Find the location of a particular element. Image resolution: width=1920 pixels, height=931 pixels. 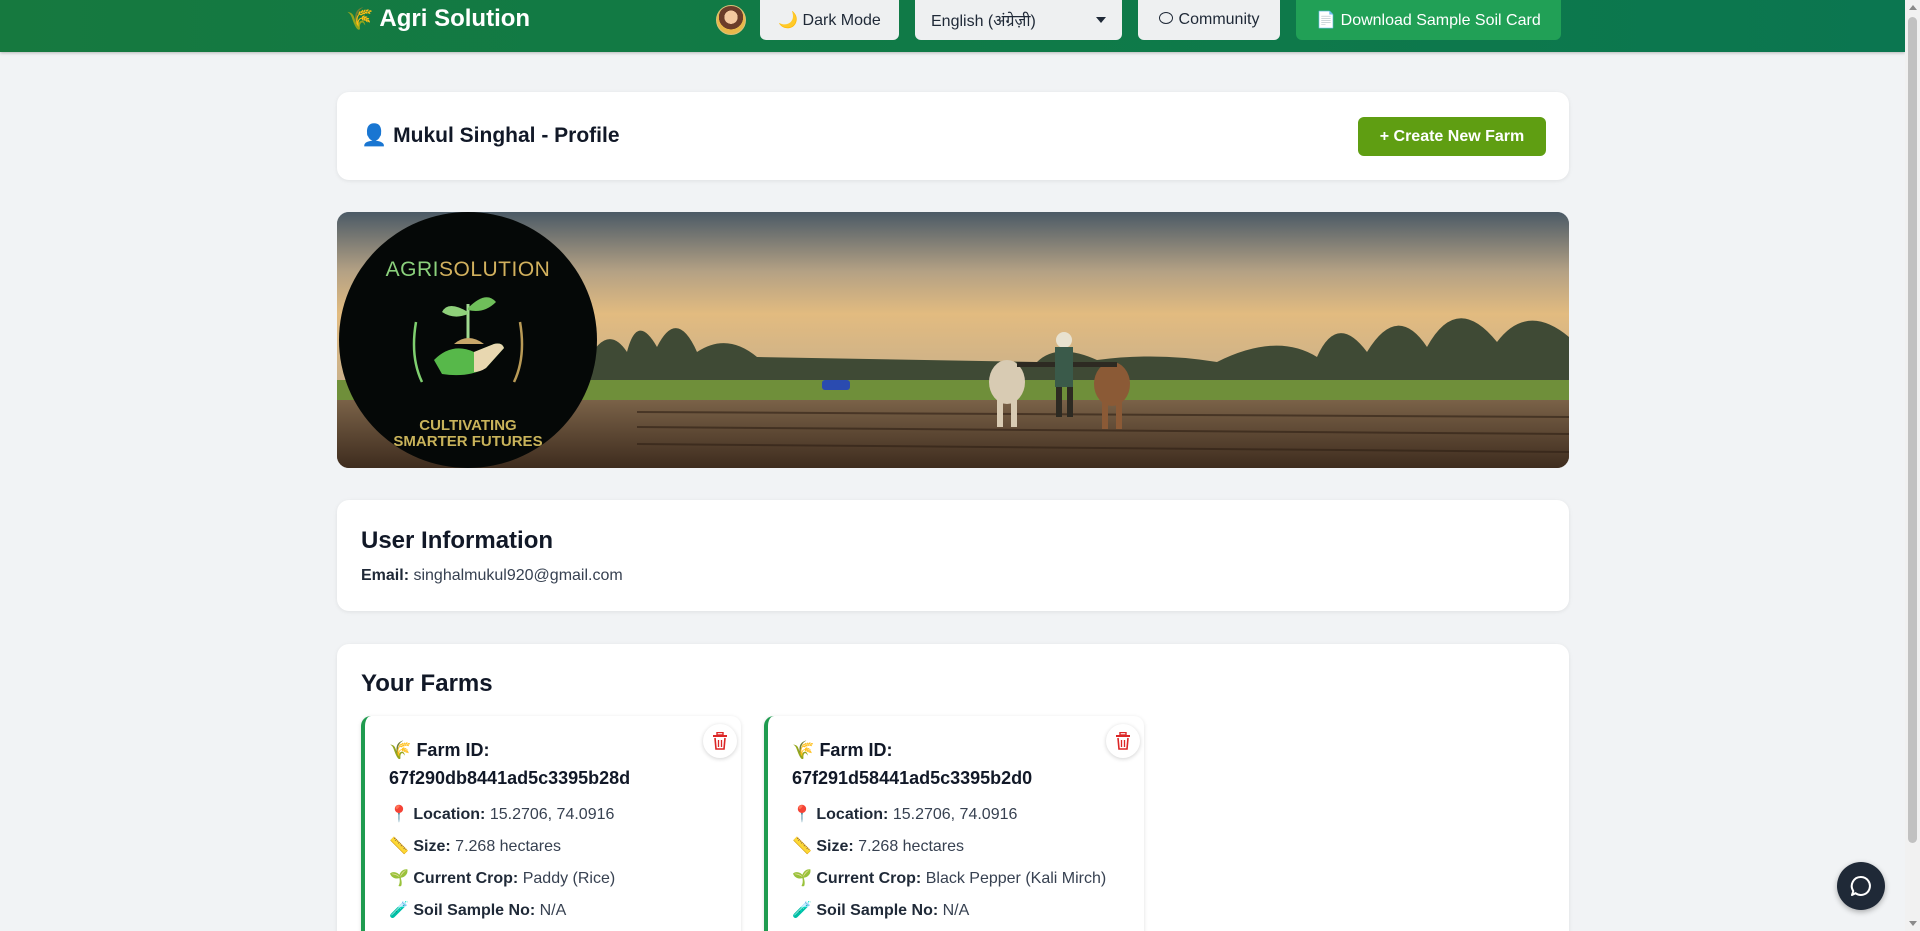

page-title: 👤 Mukul Singhal - Profile is located at coordinates (490, 136).